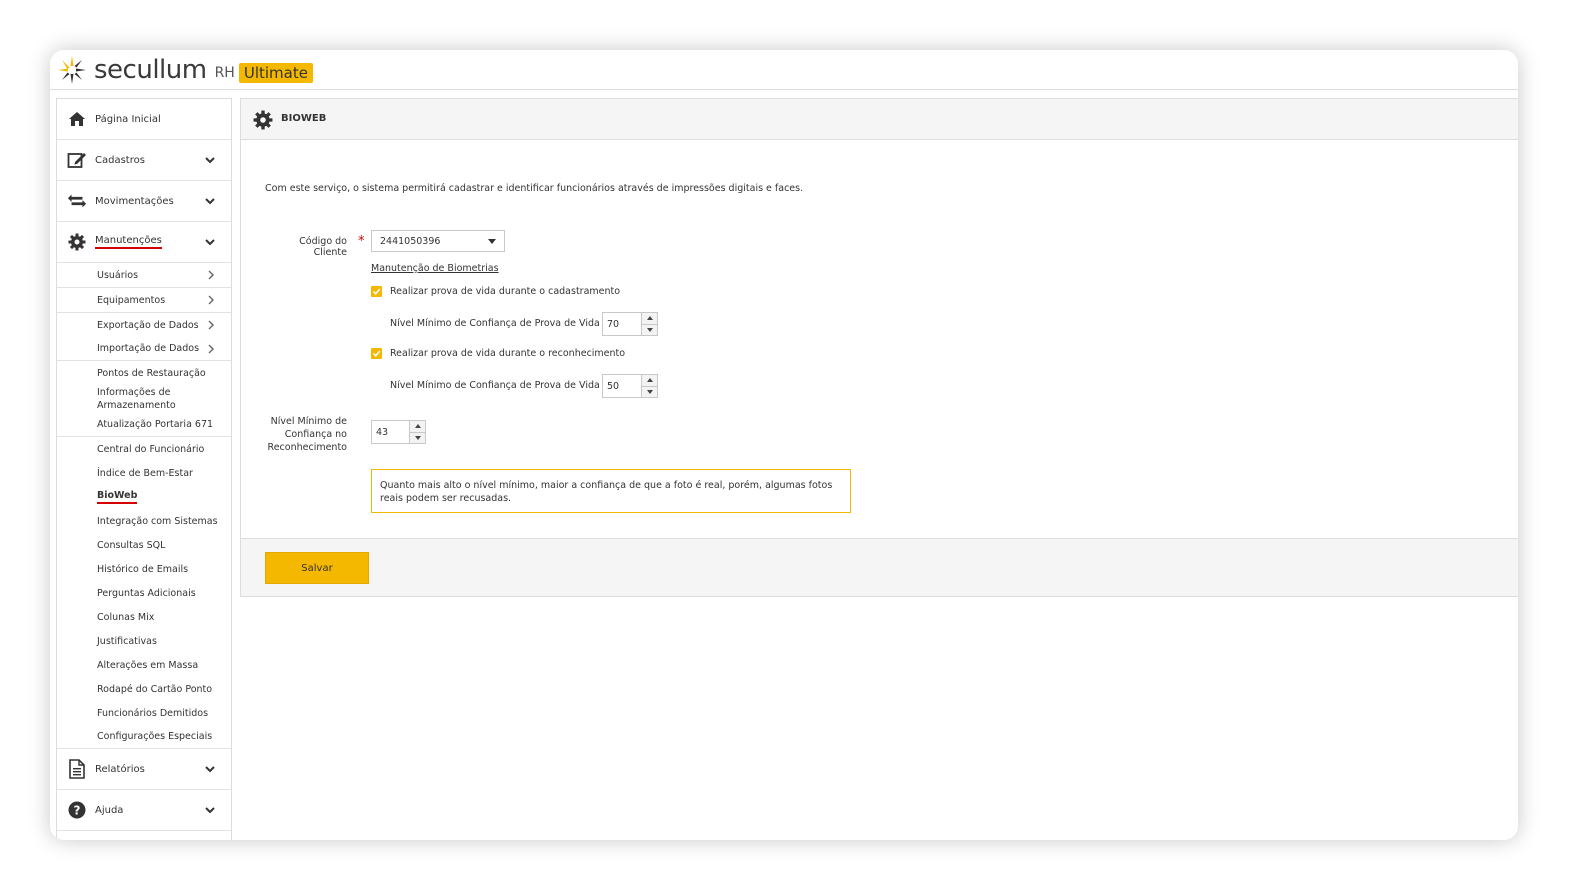 The image size is (1570, 891). Describe the element at coordinates (117, 497) in the screenshot. I see `submenu-label: BioWeb` at that location.